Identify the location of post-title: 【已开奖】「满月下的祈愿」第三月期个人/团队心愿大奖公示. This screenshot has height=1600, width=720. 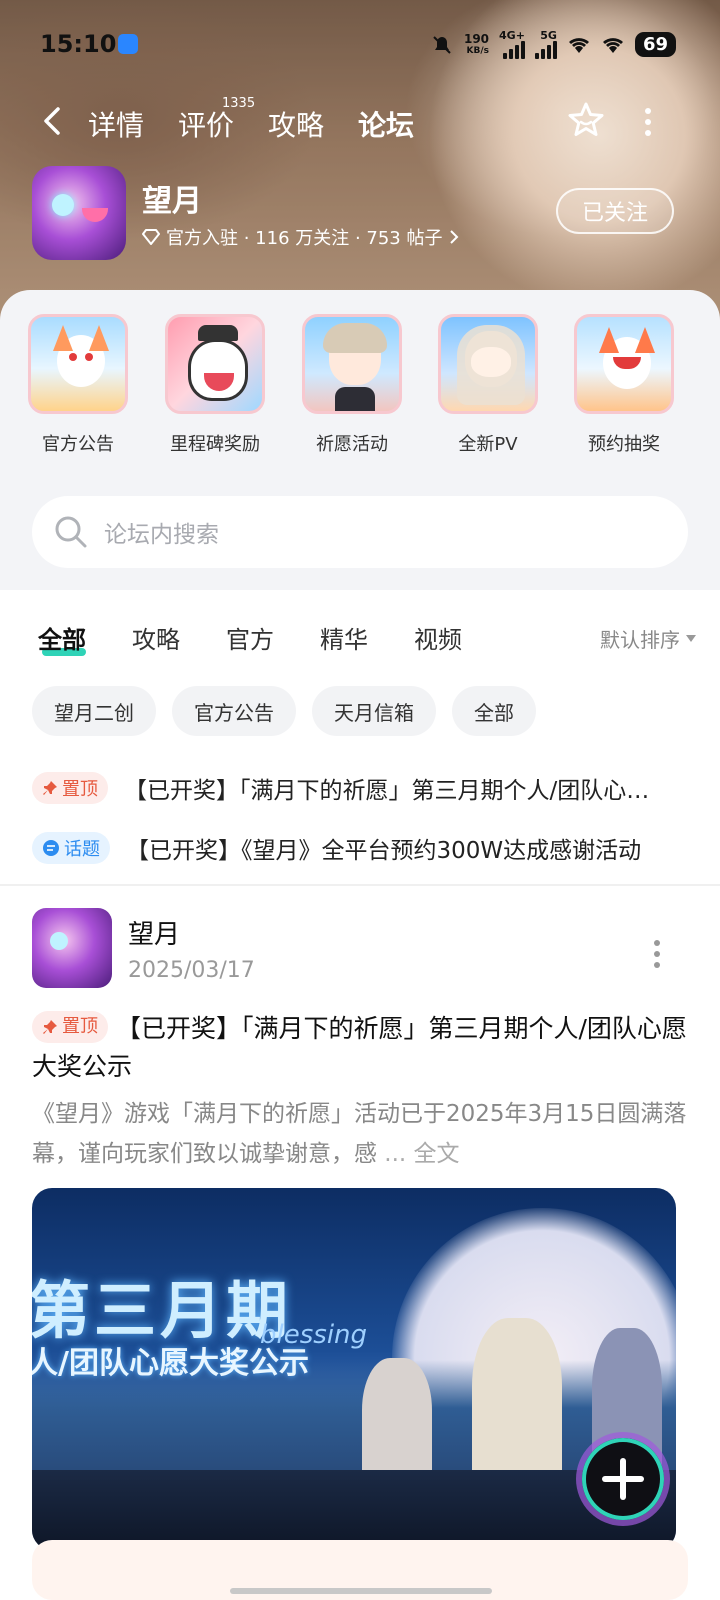
(359, 1047).